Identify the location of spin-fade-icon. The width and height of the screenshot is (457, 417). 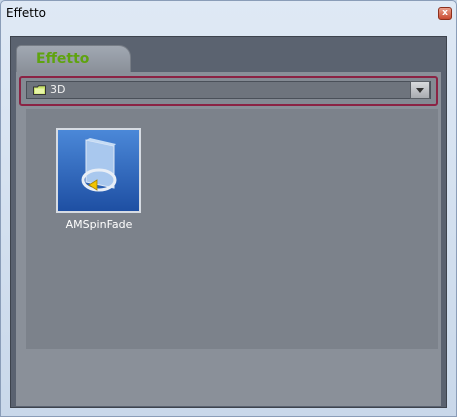
(99, 165).